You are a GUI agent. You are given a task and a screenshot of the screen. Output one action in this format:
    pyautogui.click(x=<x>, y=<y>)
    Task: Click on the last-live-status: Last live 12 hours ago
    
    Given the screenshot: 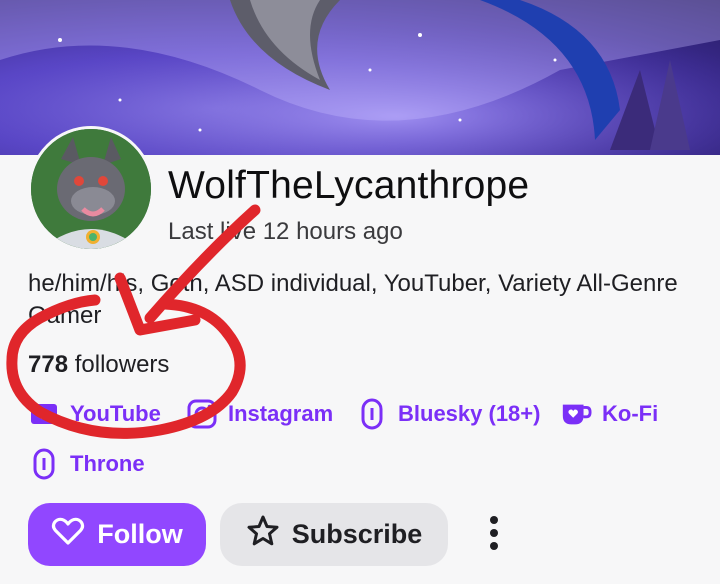 What is the action you would take?
    pyautogui.click(x=285, y=231)
    